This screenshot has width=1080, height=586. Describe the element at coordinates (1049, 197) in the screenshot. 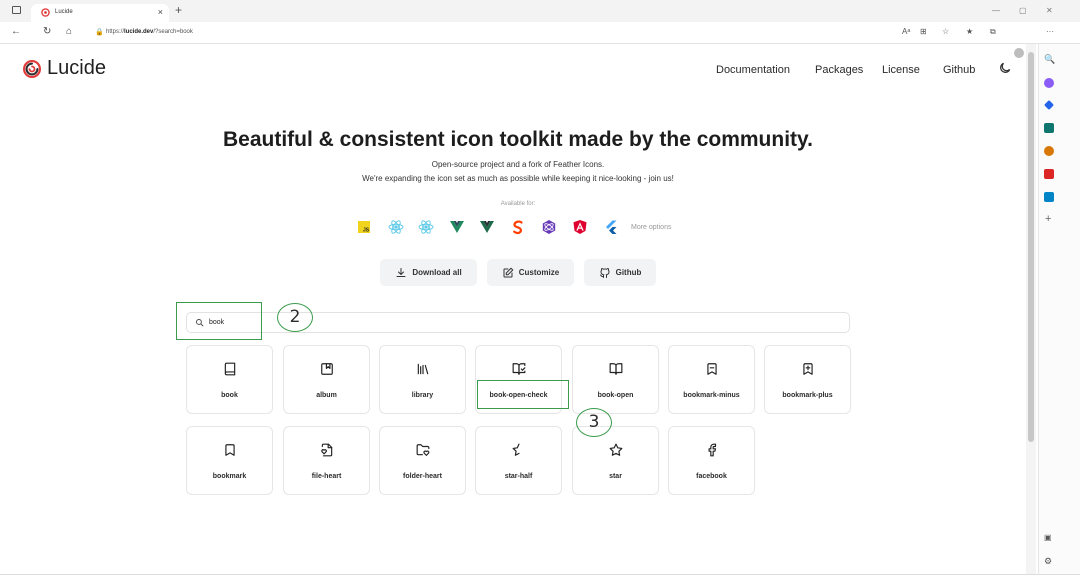

I see `sidebar-outlook-icon` at that location.